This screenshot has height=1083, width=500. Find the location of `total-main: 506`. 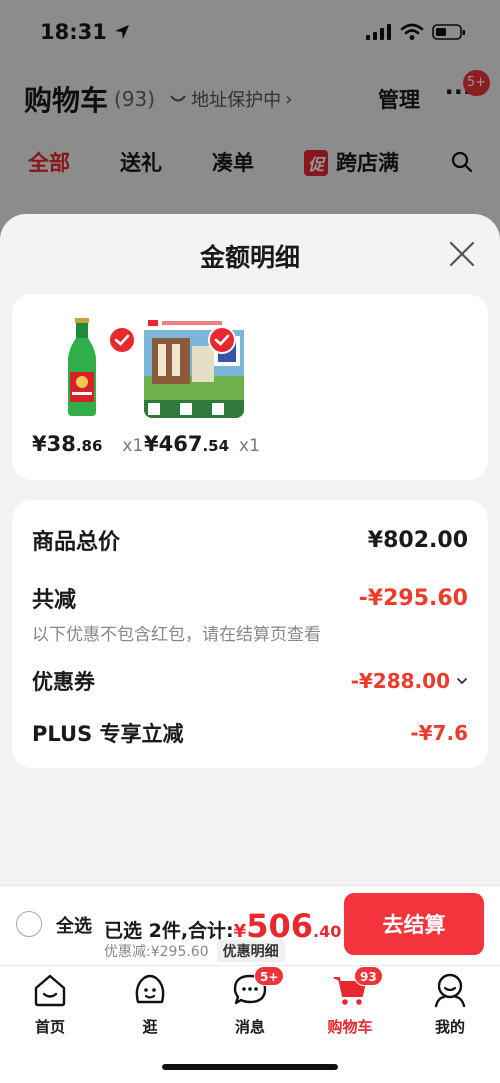

total-main: 506 is located at coordinates (279, 926).